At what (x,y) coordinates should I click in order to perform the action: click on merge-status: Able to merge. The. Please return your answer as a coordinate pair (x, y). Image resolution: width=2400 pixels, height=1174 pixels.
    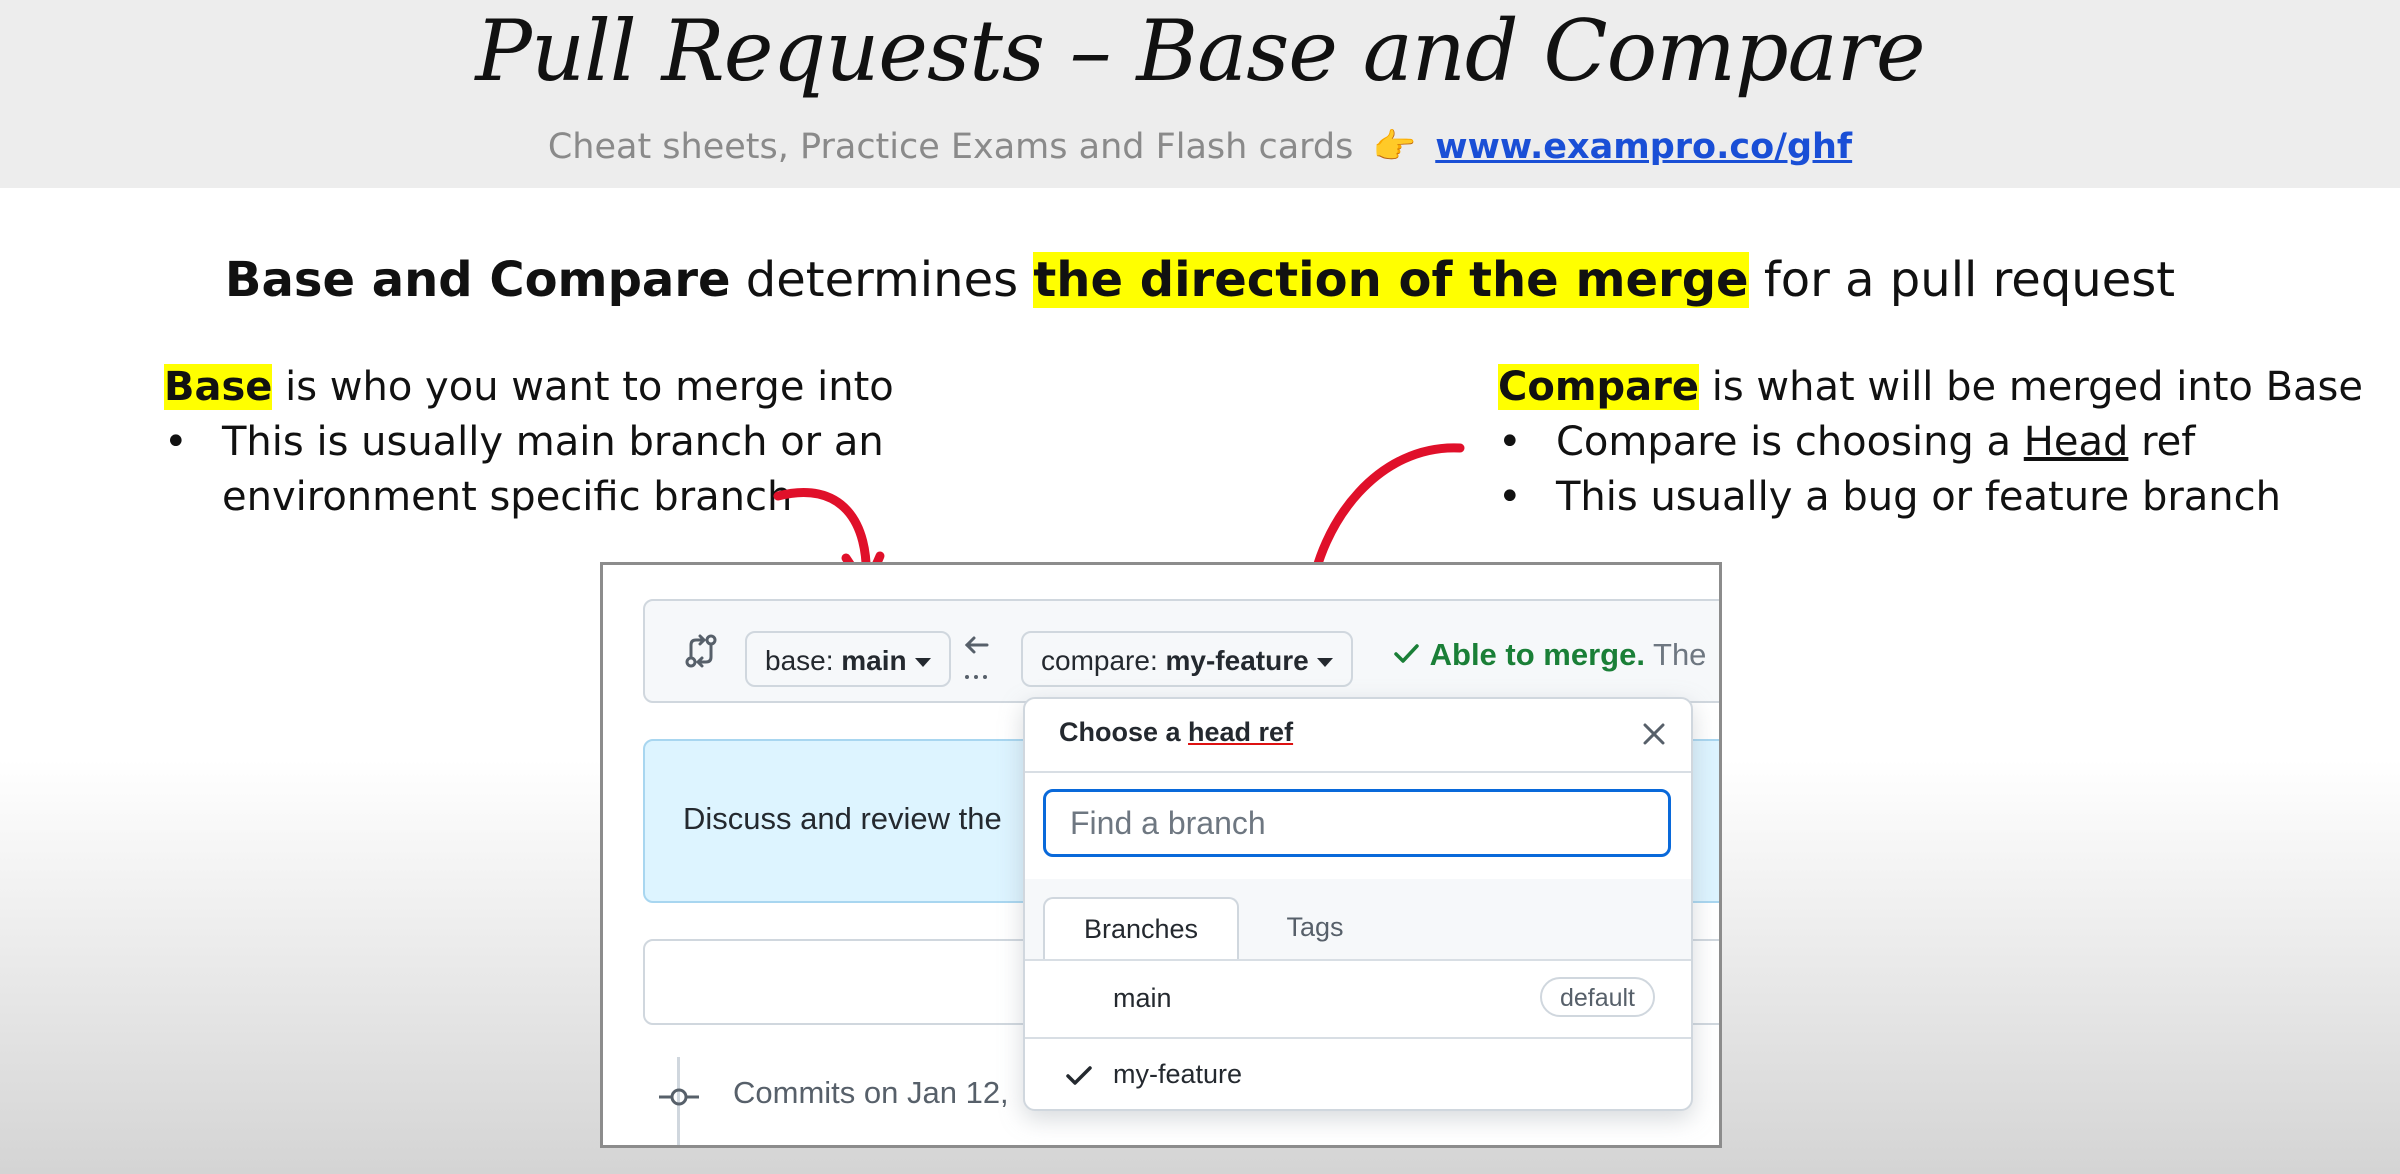
    Looking at the image, I should click on (1548, 655).